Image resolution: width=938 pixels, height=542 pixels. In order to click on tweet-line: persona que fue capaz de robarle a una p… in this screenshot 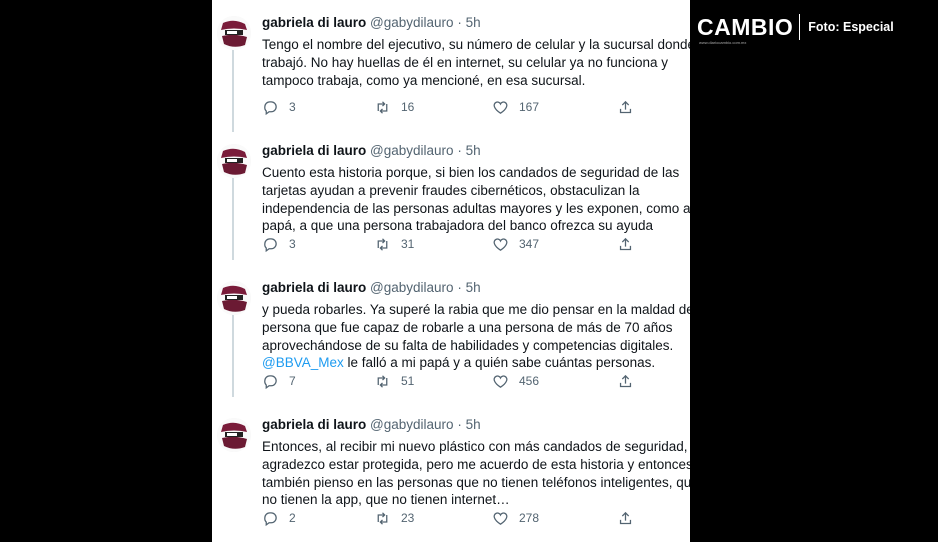, I will do `click(467, 327)`.